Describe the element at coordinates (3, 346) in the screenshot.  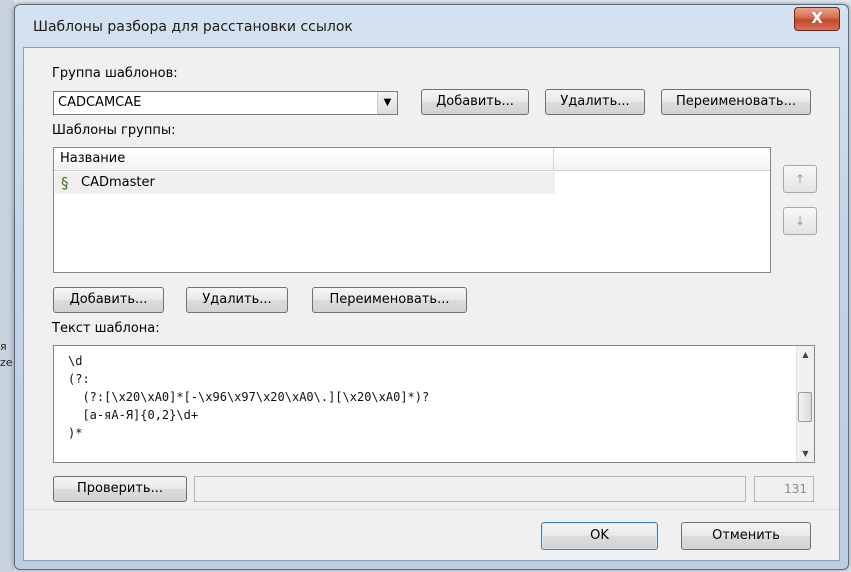
I see `background-text-fragment: я` at that location.